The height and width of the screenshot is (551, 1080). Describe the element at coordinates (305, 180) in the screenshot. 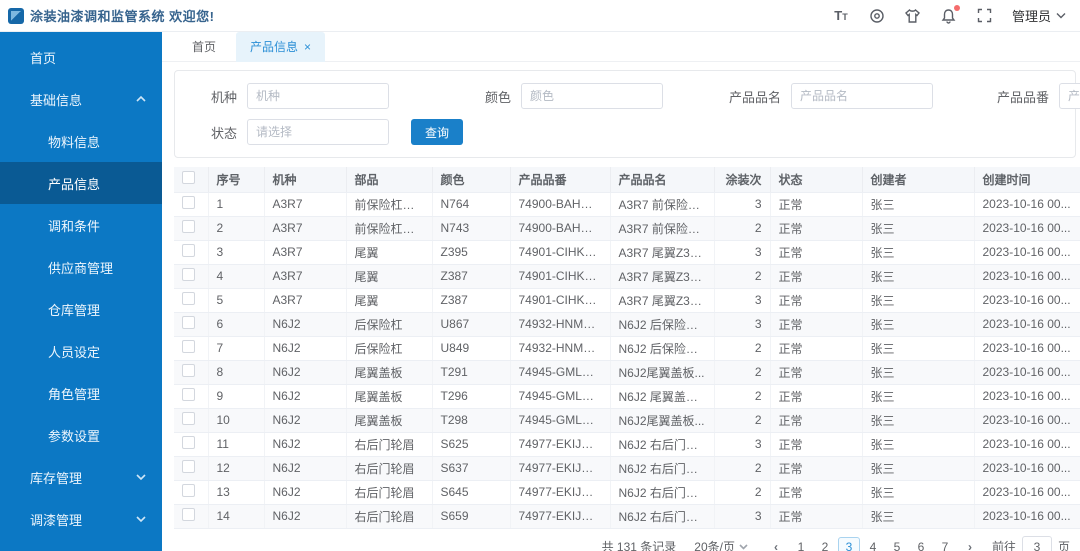

I see `col-header-model: 机种` at that location.